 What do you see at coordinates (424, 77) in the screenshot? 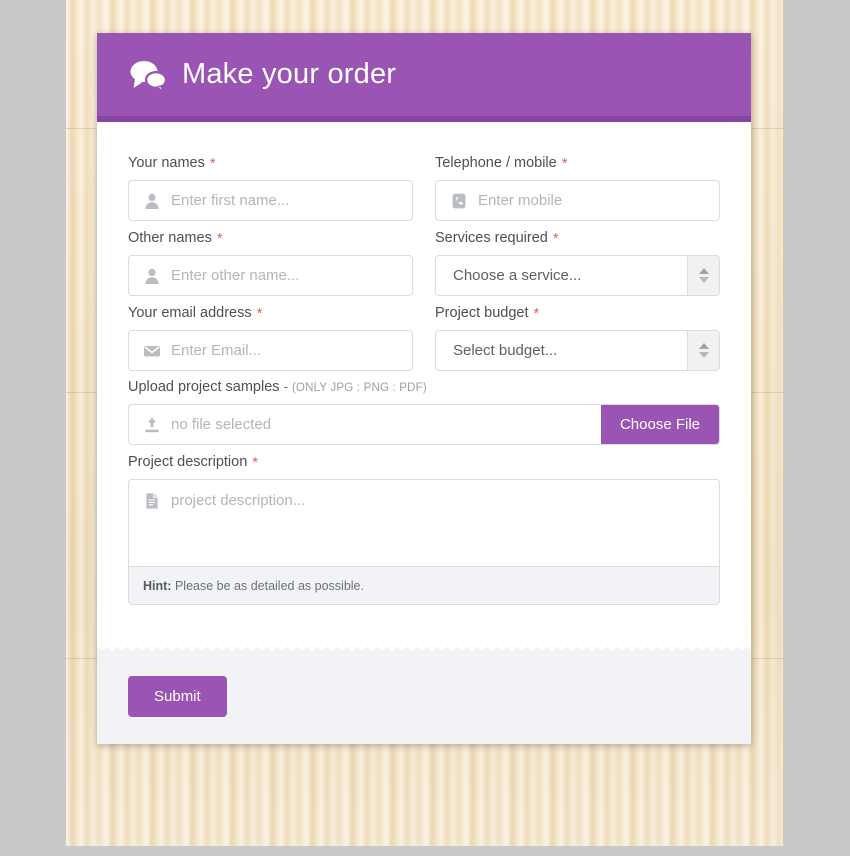
I see `card-header: Make your order` at bounding box center [424, 77].